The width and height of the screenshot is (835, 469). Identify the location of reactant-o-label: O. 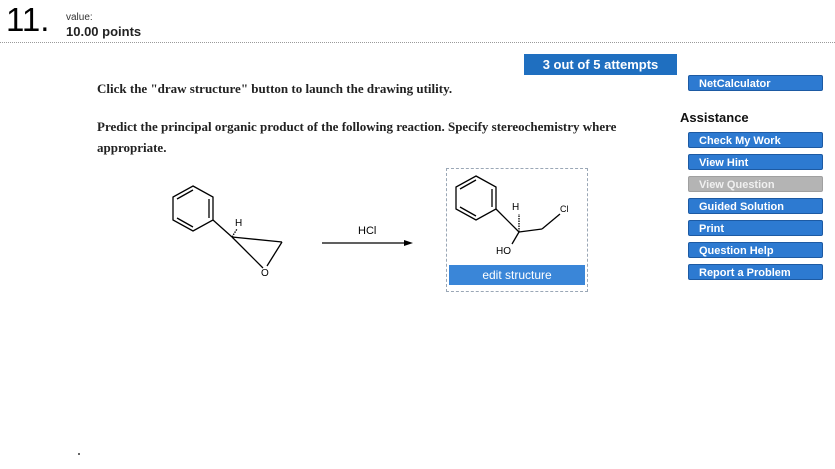
(265, 273).